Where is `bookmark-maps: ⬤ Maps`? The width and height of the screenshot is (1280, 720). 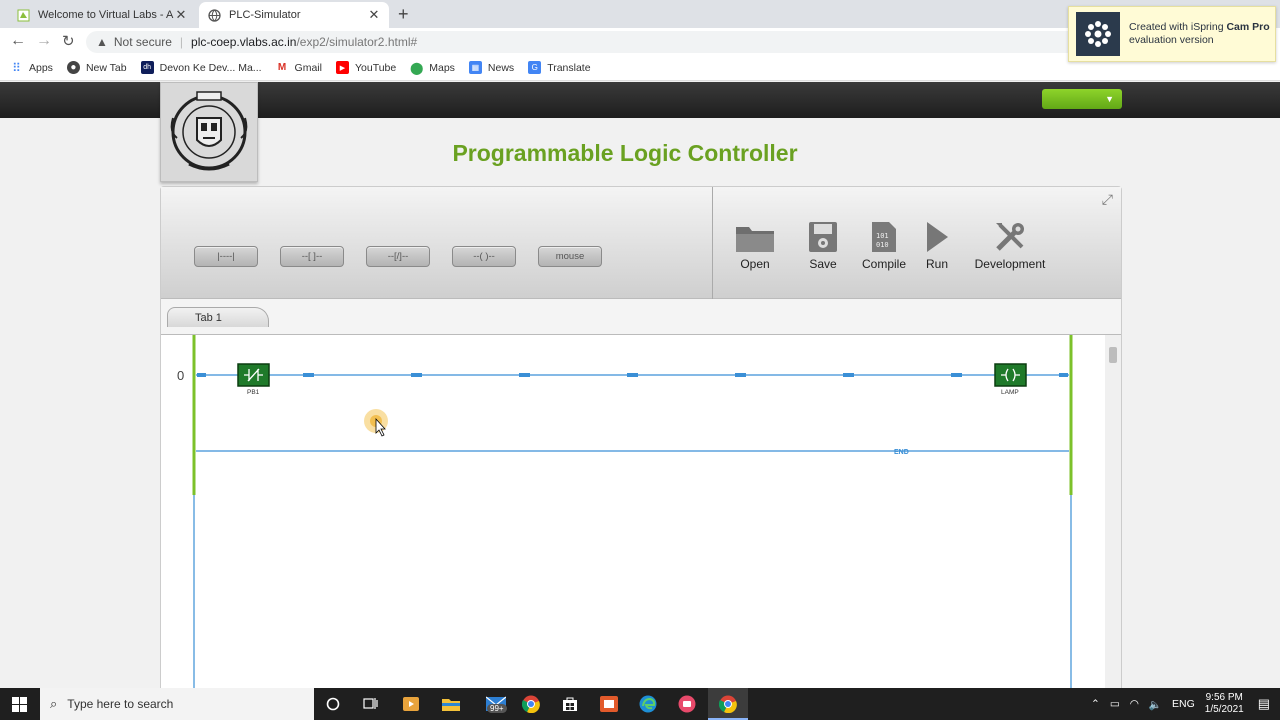 bookmark-maps: ⬤ Maps is located at coordinates (432, 68).